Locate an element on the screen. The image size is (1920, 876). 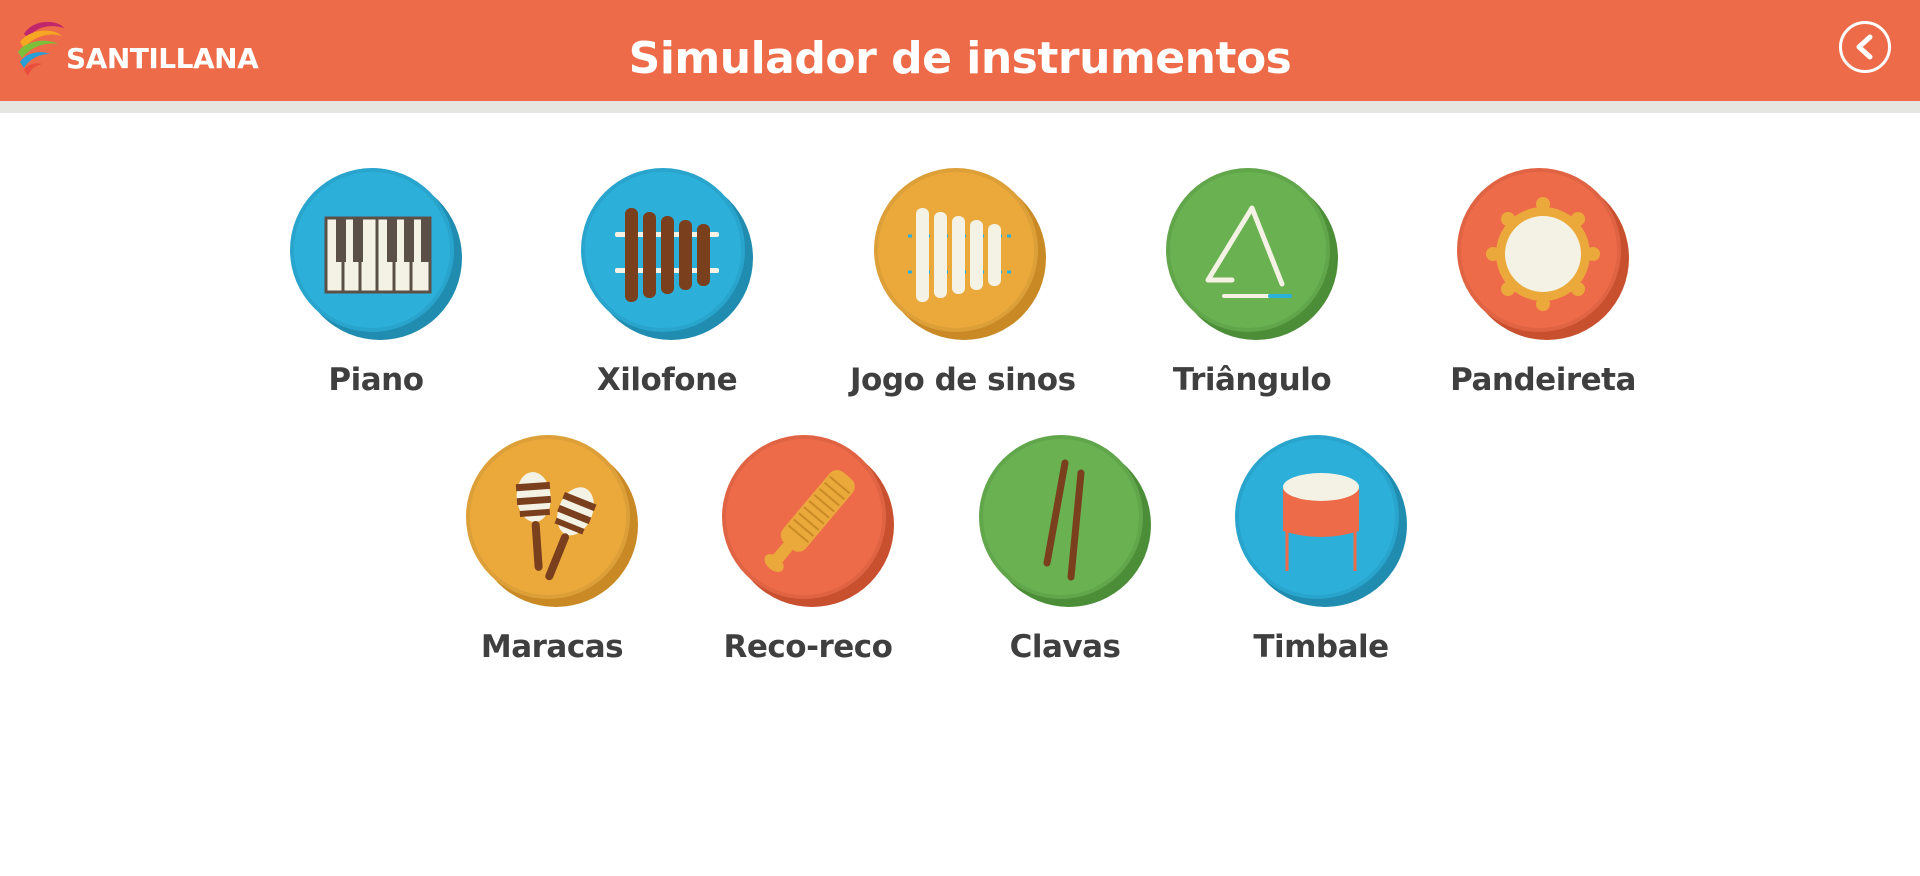
instrument-label: Timbale is located at coordinates (1321, 647).